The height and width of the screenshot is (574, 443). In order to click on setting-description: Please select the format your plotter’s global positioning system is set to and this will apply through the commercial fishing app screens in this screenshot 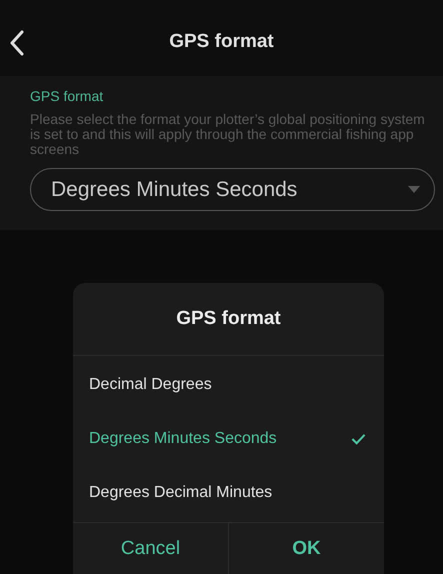, I will do `click(228, 134)`.